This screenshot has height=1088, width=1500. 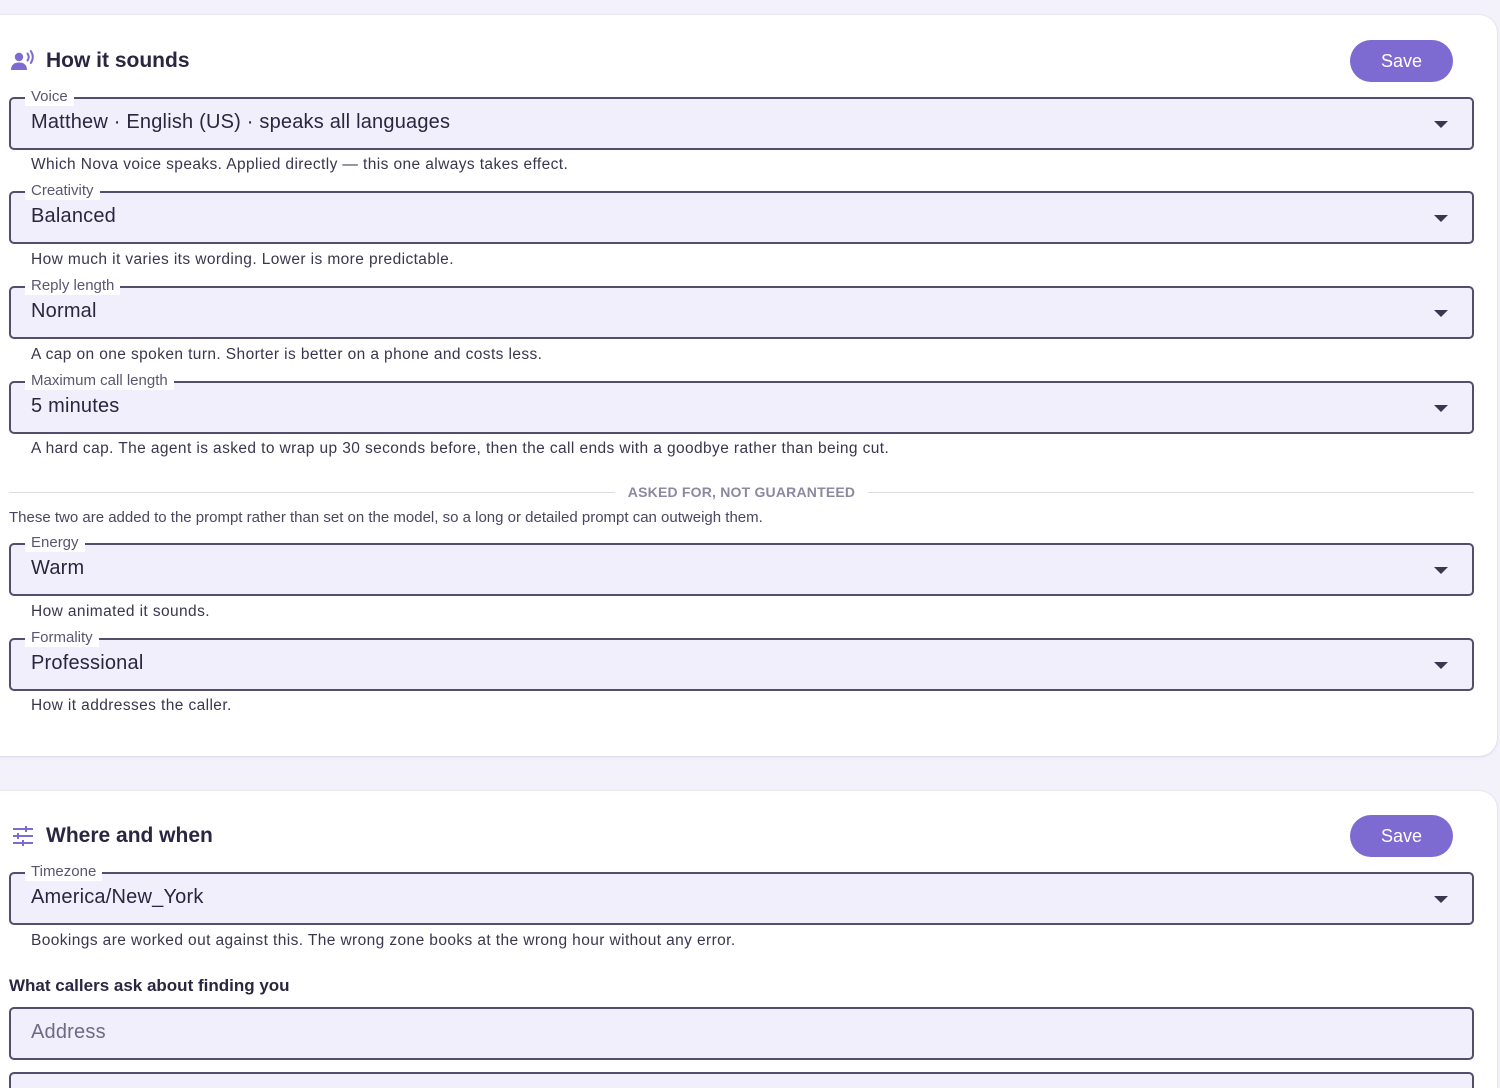 I want to click on field-value: Normal, so click(x=64, y=311).